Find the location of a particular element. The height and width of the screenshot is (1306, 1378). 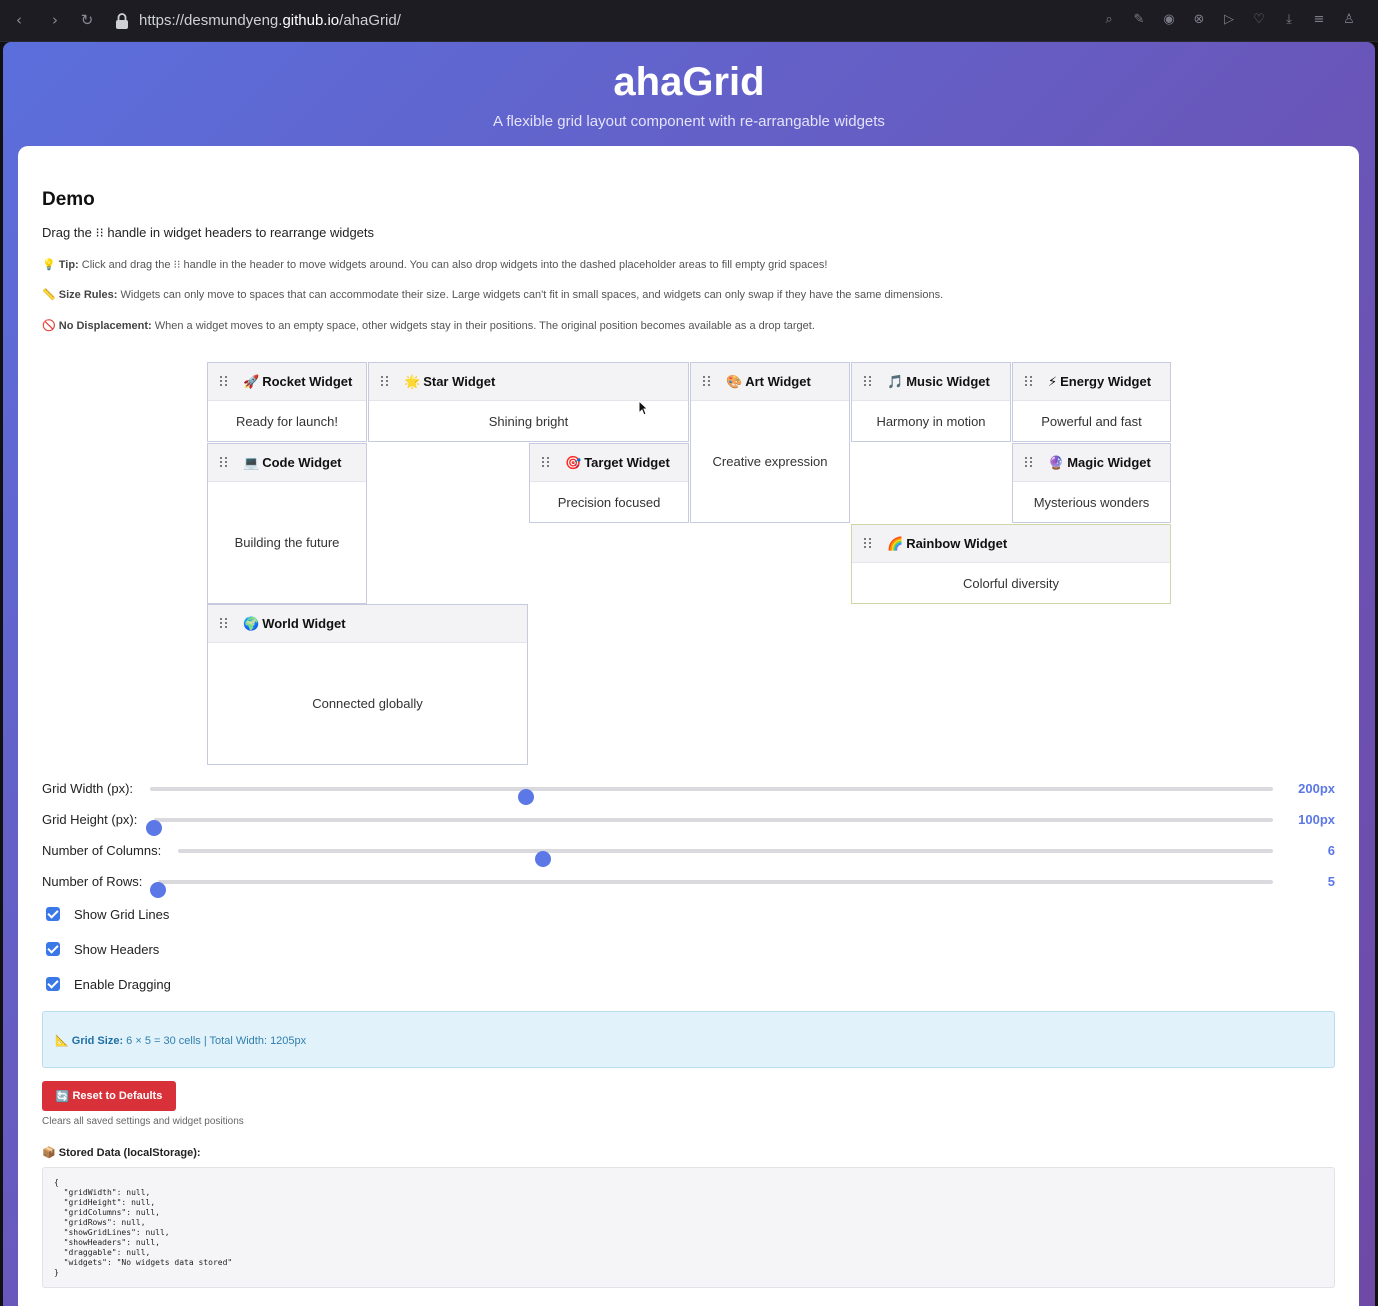

download-icon: ⤓ is located at coordinates (1289, 20).